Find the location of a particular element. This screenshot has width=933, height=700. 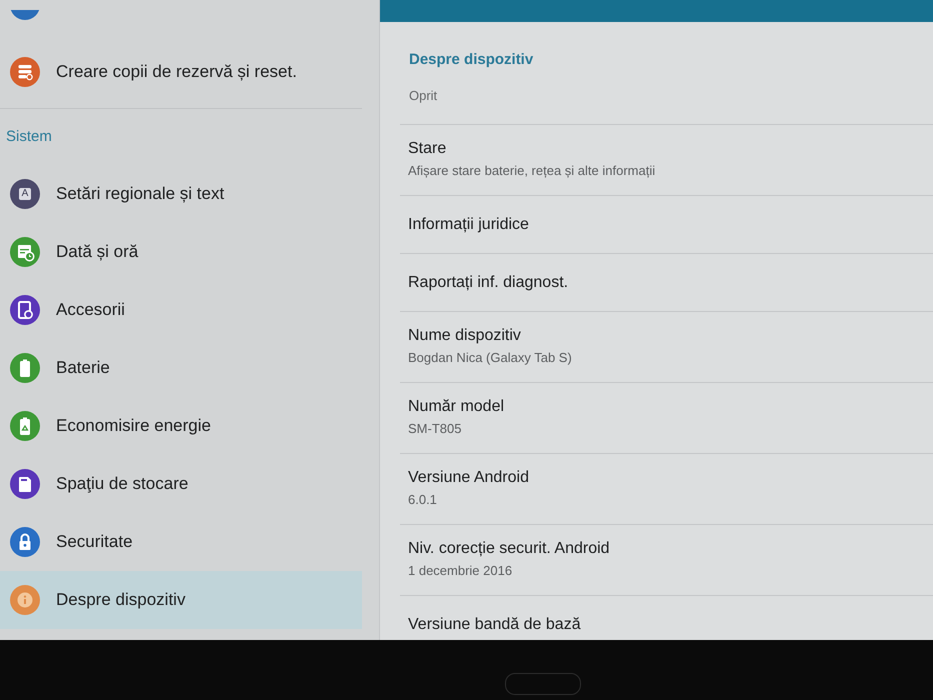

menu-item: Dată și oră is located at coordinates (181, 252).